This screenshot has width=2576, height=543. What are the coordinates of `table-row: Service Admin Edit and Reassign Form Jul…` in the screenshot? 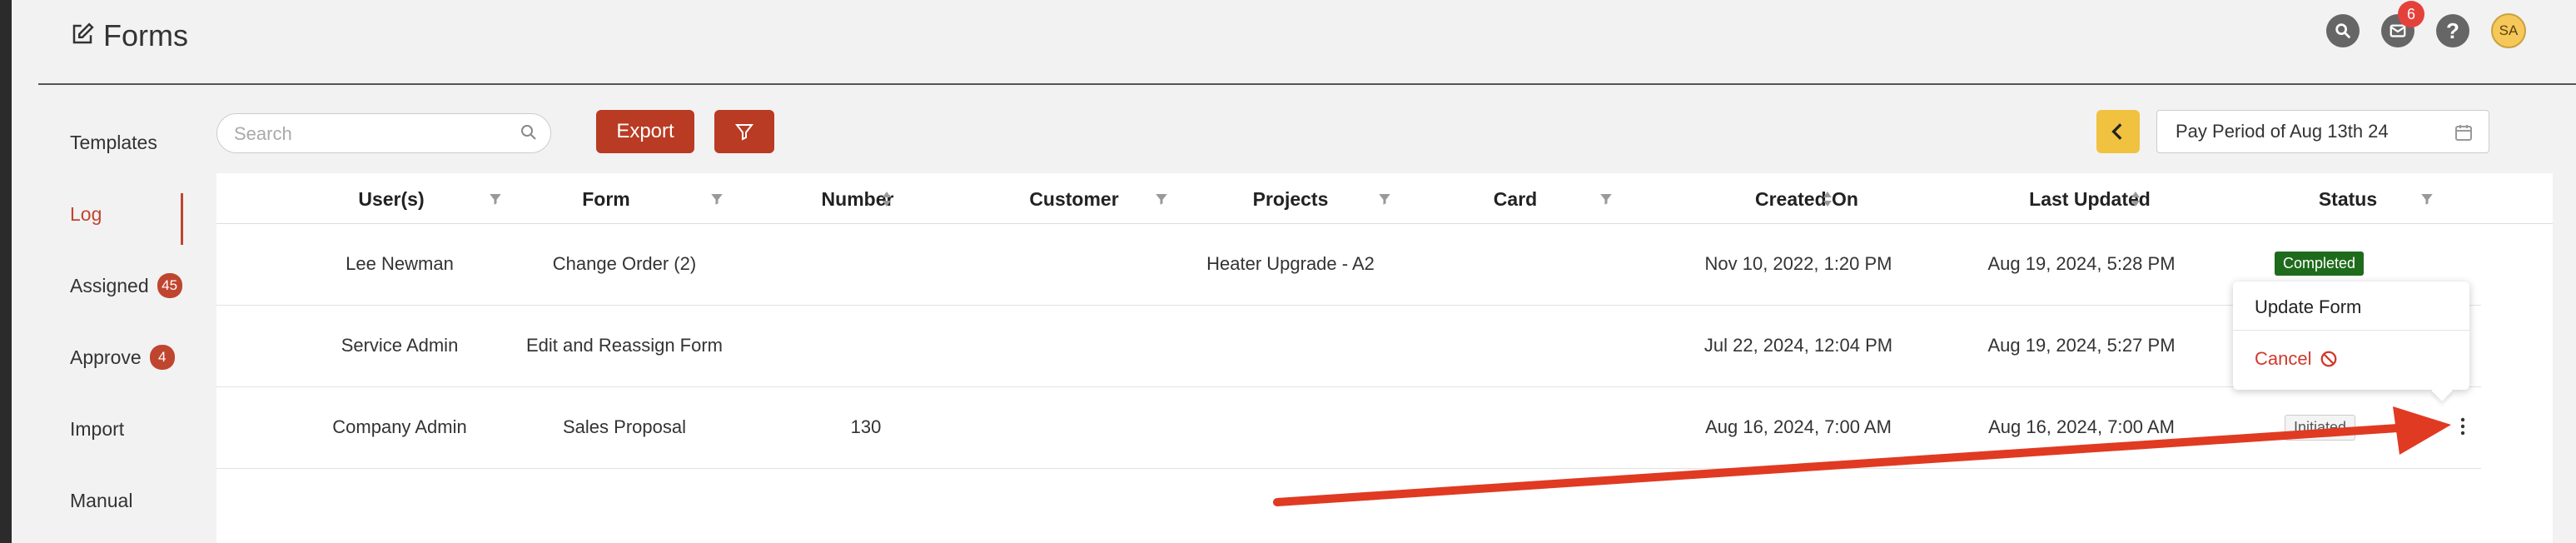 It's located at (1348, 346).